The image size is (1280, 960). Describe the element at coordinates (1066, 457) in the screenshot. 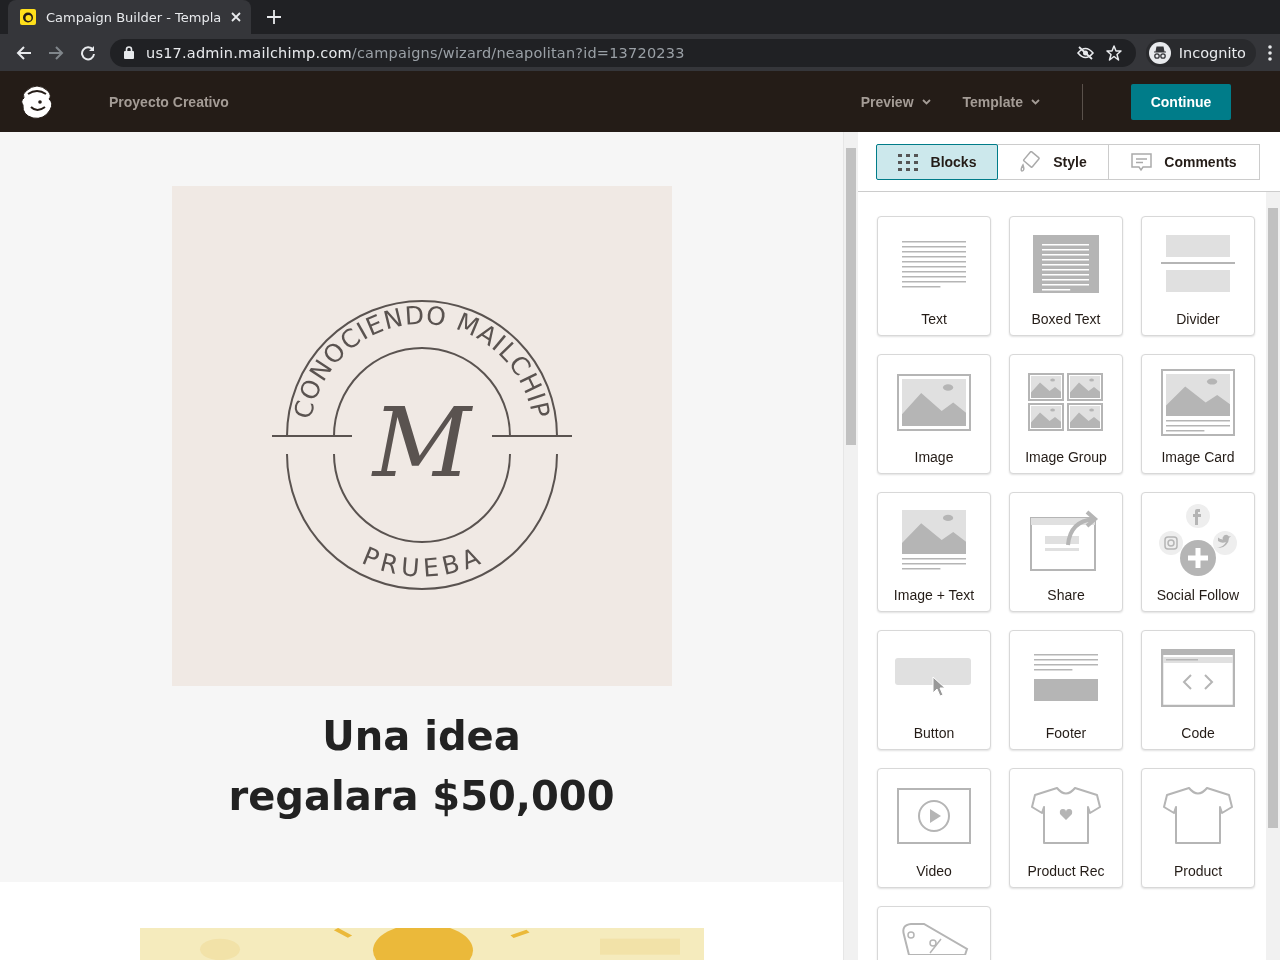

I see `block-label: Image Group` at that location.